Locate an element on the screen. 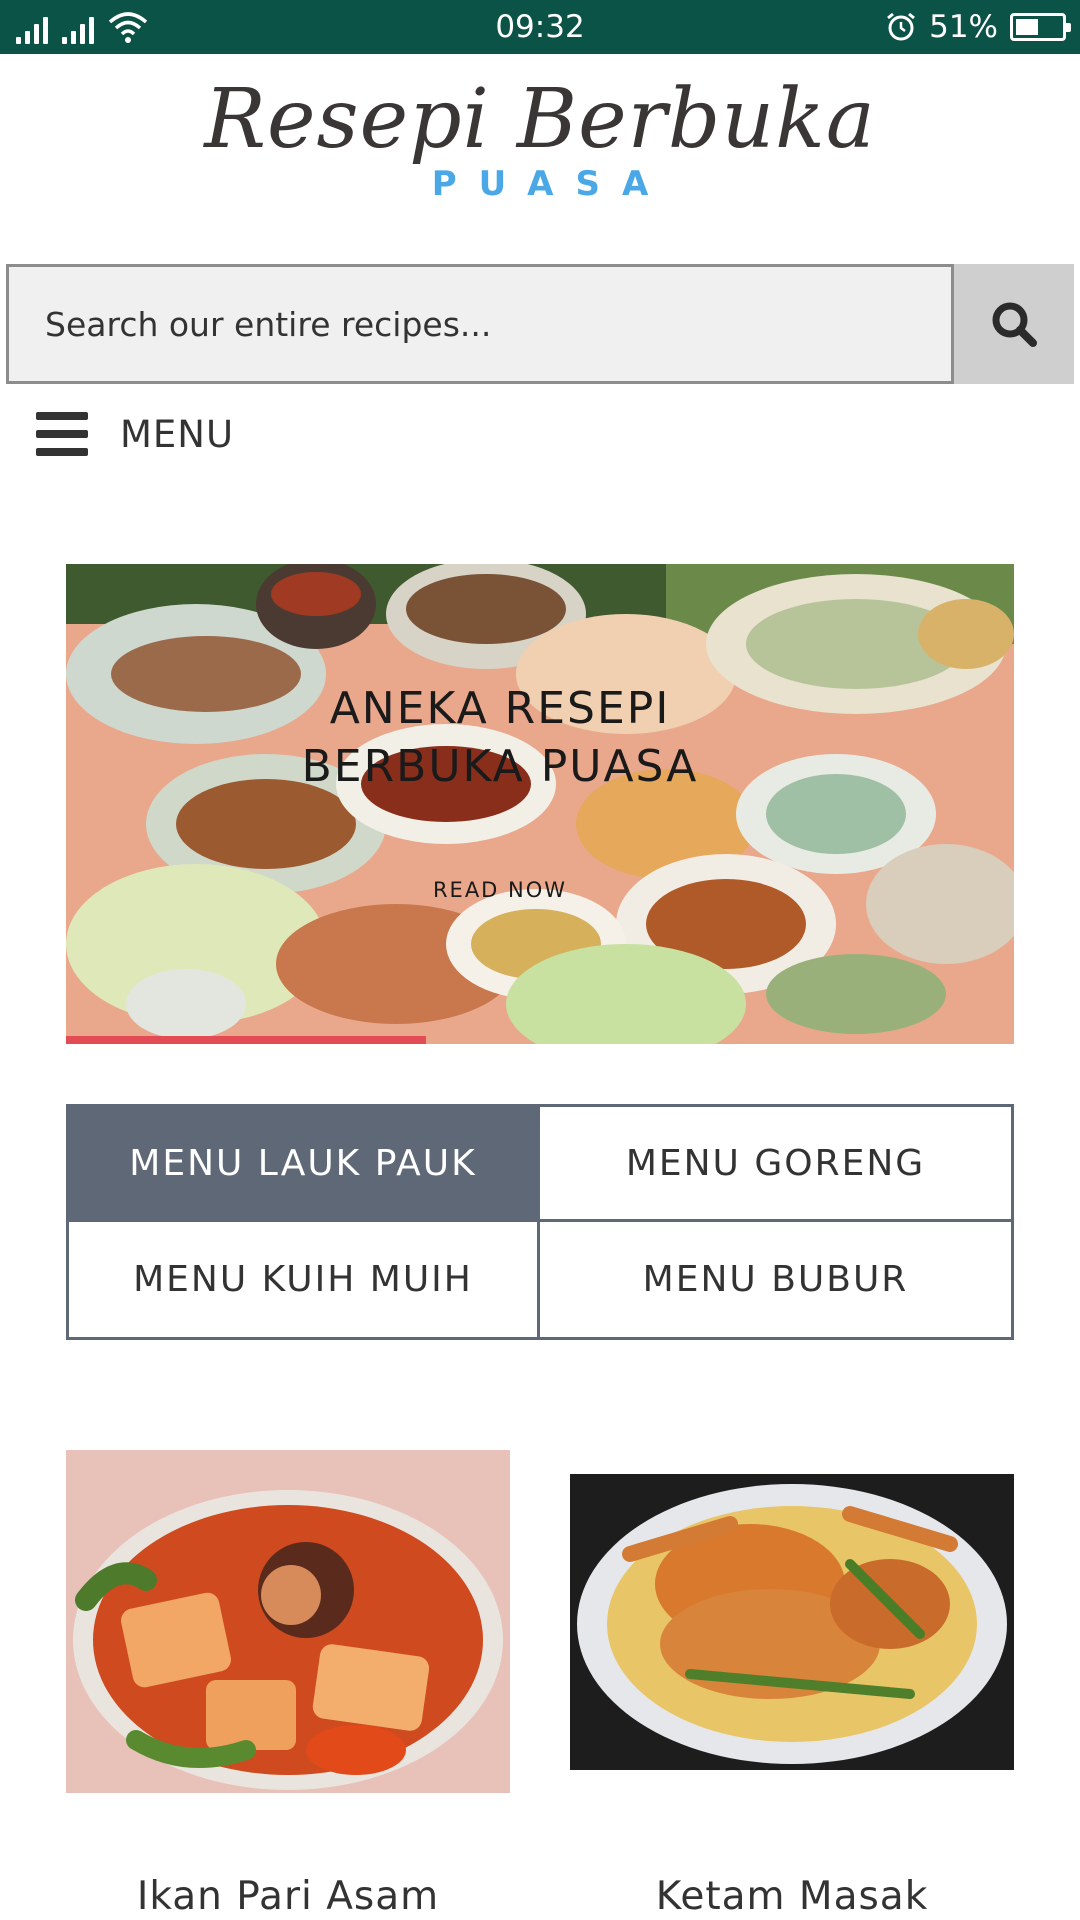  recipe-card: Ketam Masak is located at coordinates (792, 1697).